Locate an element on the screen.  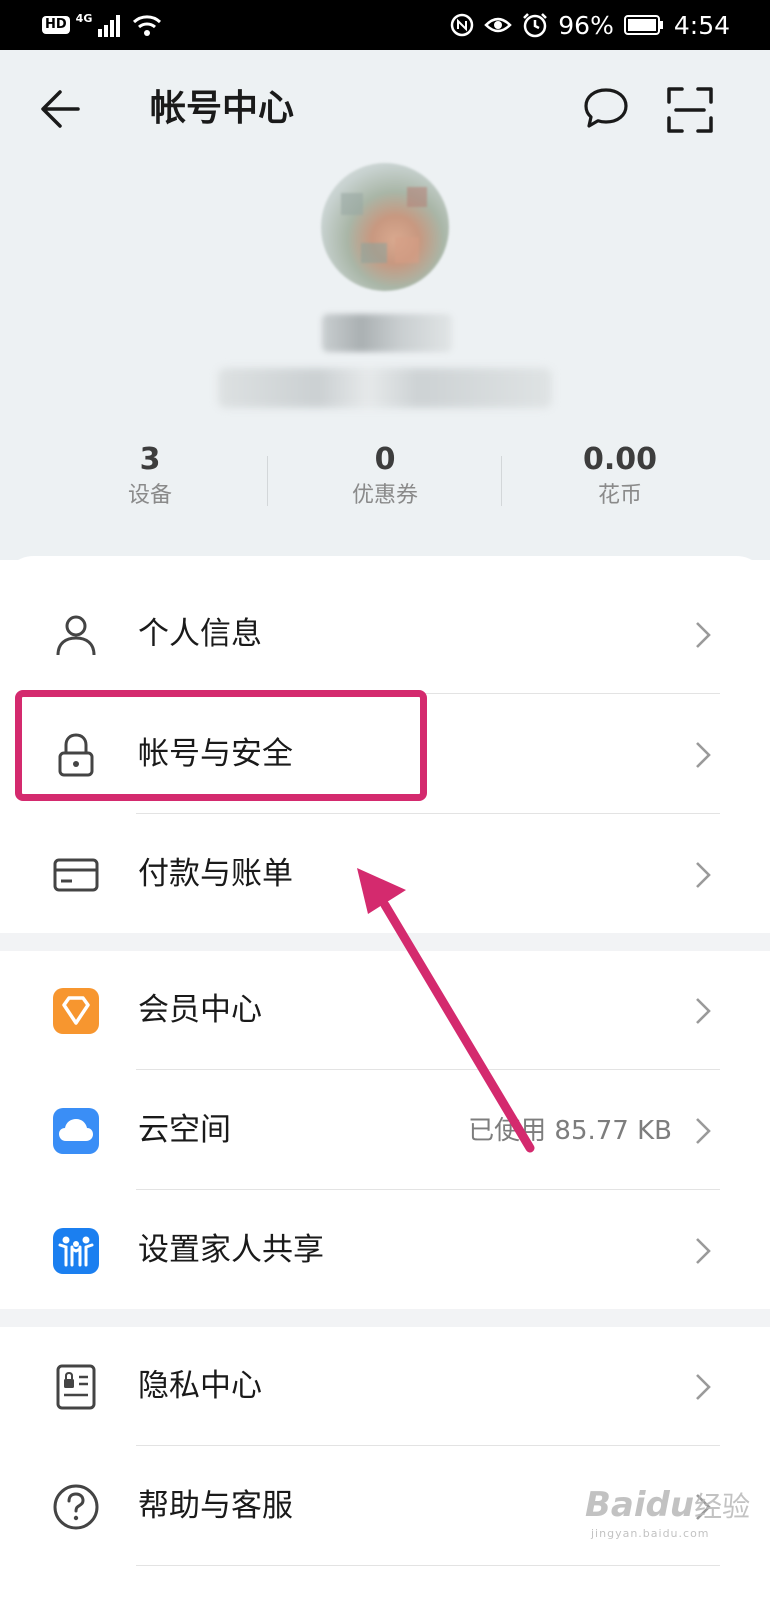
menu-item-member-center: 会员中心 is located at coordinates (385, 1010).